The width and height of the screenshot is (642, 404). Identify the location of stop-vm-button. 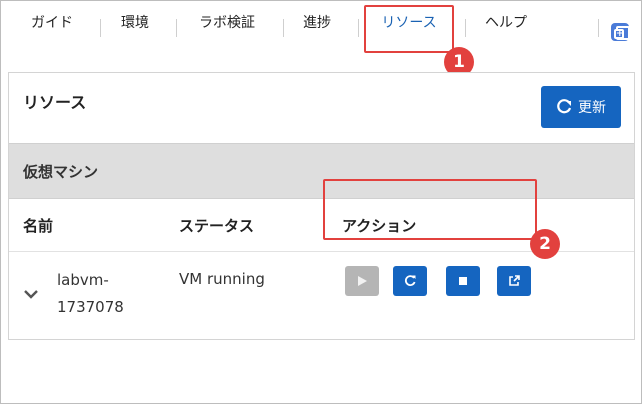
(463, 281).